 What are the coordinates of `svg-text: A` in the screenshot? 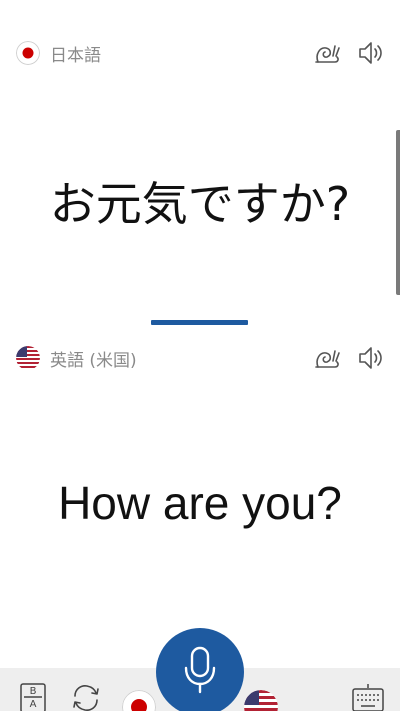 It's located at (33, 704).